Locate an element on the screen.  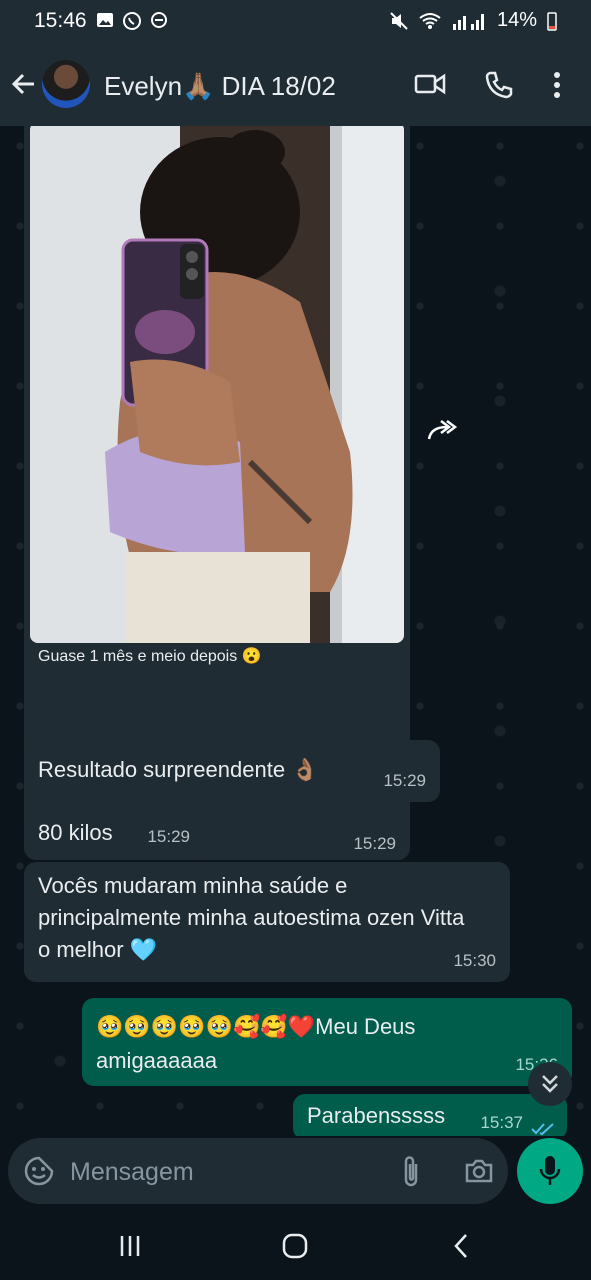
wifi-icon is located at coordinates (430, 20).